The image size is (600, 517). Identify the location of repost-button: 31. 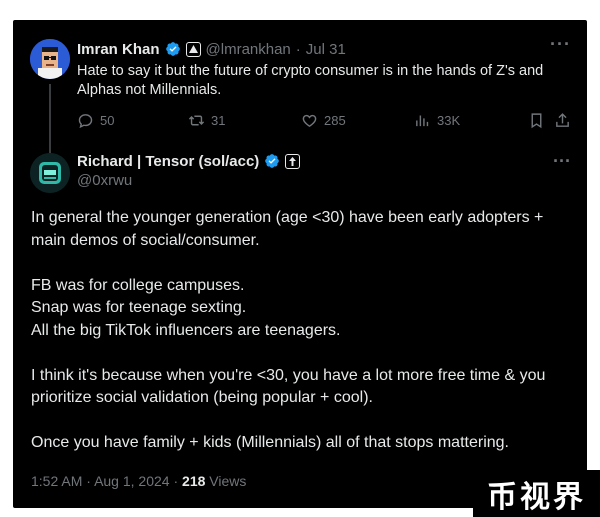
(206, 120).